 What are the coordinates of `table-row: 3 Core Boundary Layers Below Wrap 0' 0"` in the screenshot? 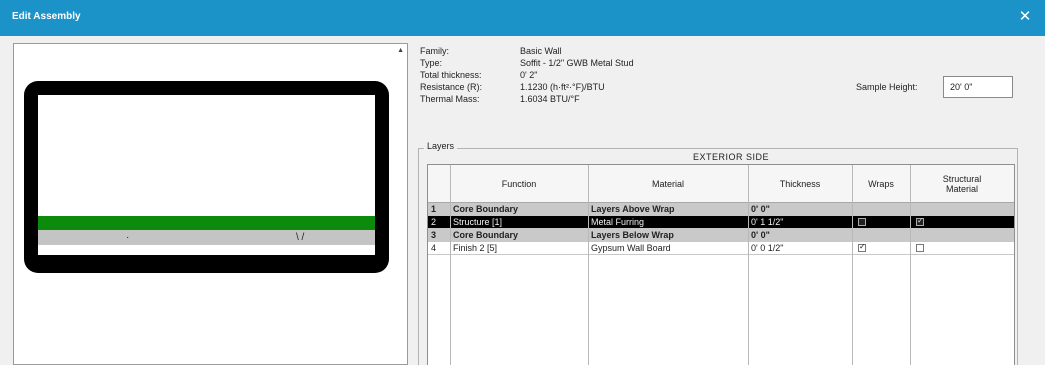 It's located at (721, 235).